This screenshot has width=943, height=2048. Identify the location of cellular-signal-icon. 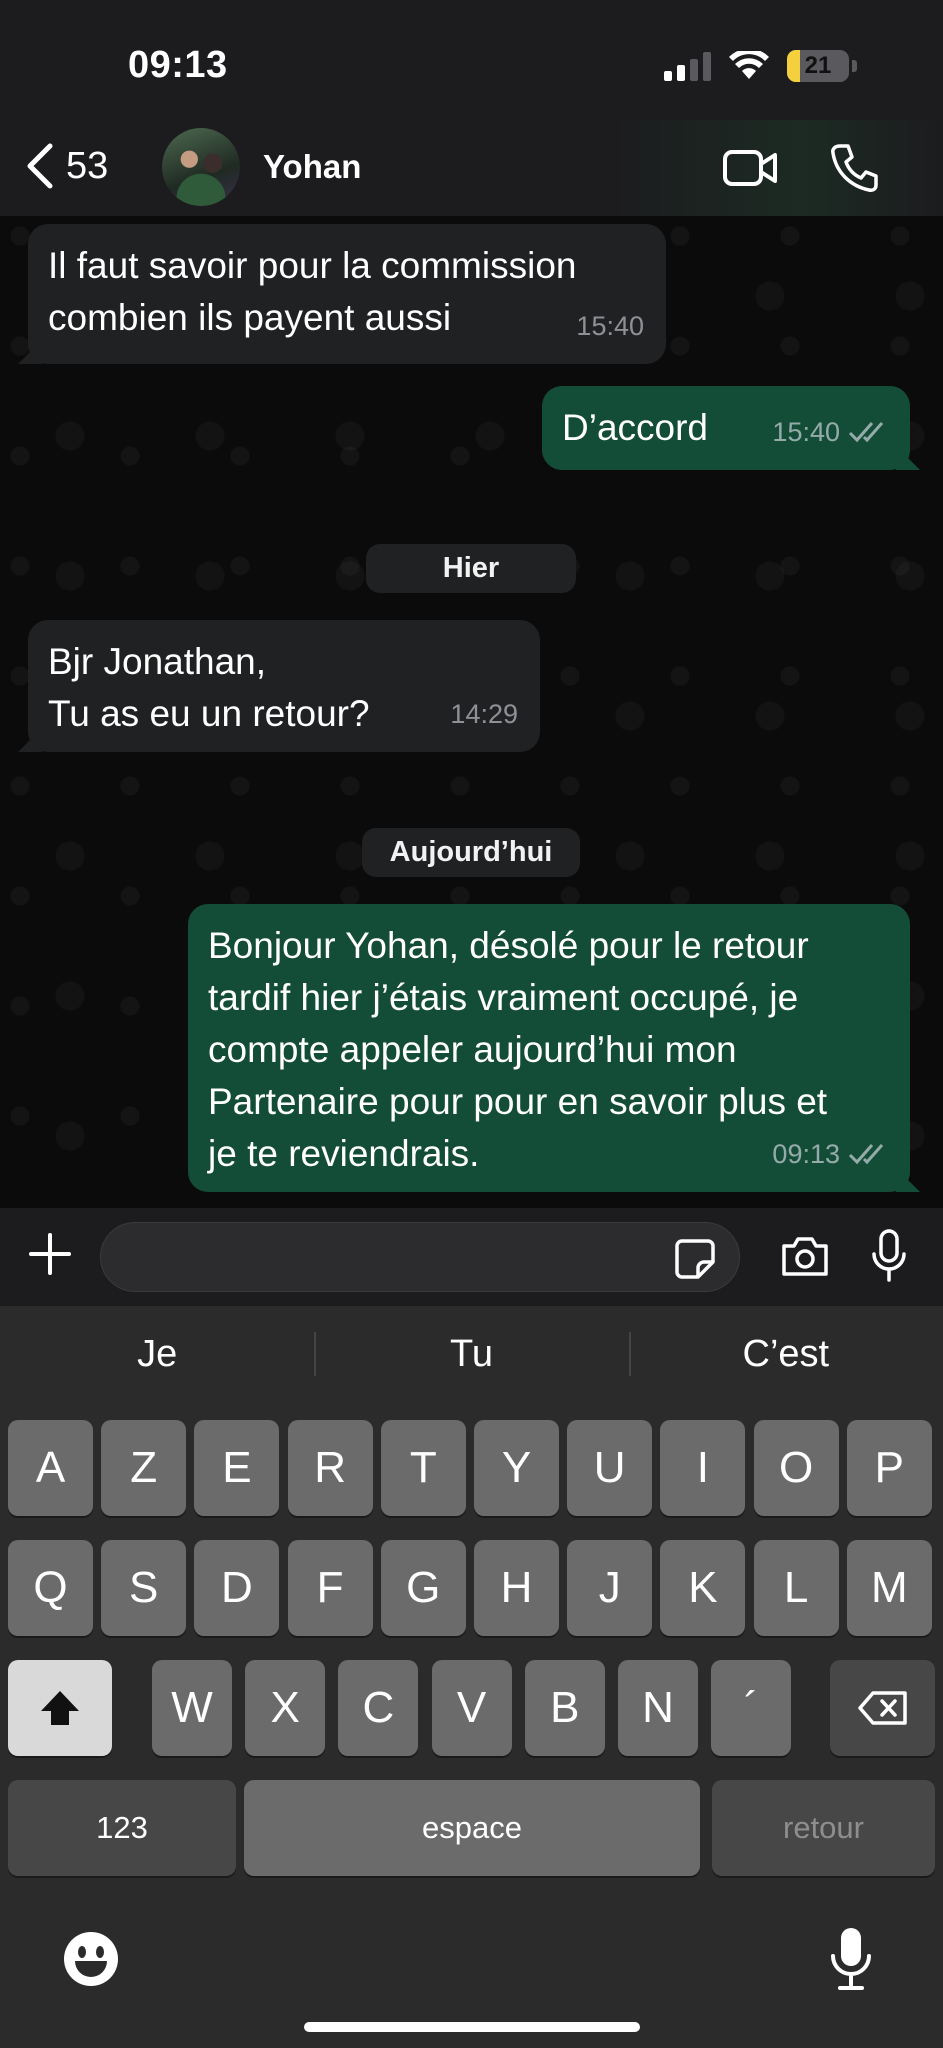
(687, 66).